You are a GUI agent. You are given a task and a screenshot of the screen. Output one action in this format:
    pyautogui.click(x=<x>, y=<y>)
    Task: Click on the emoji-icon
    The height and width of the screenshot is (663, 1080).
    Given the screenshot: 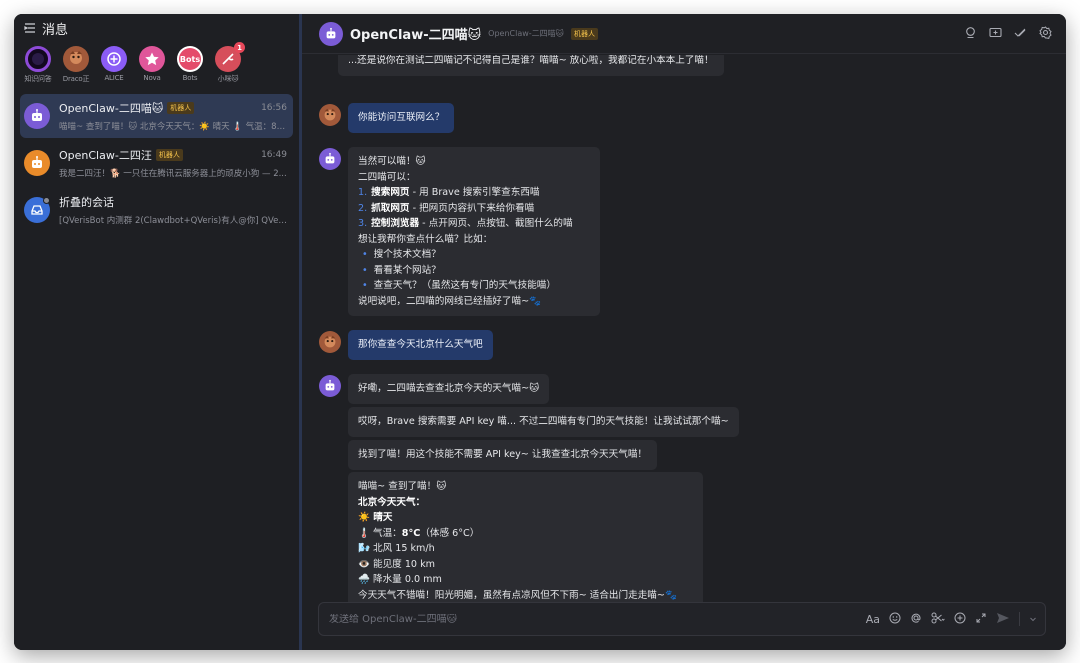 What is the action you would take?
    pyautogui.click(x=895, y=619)
    